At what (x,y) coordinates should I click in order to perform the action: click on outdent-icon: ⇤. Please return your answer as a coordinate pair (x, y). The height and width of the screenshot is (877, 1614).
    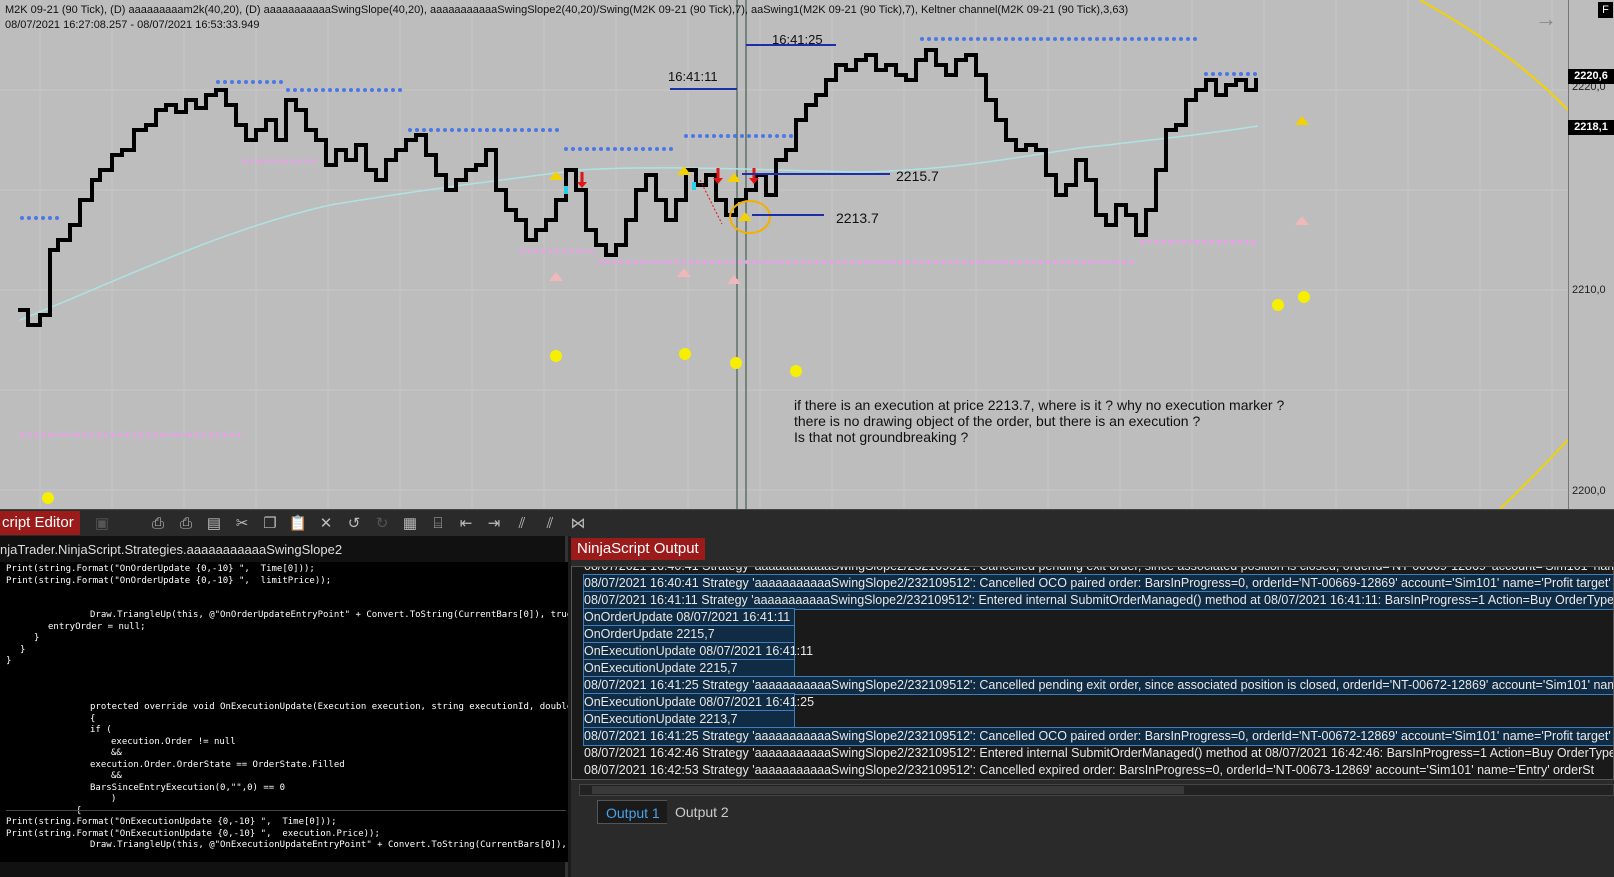
    Looking at the image, I should click on (466, 524).